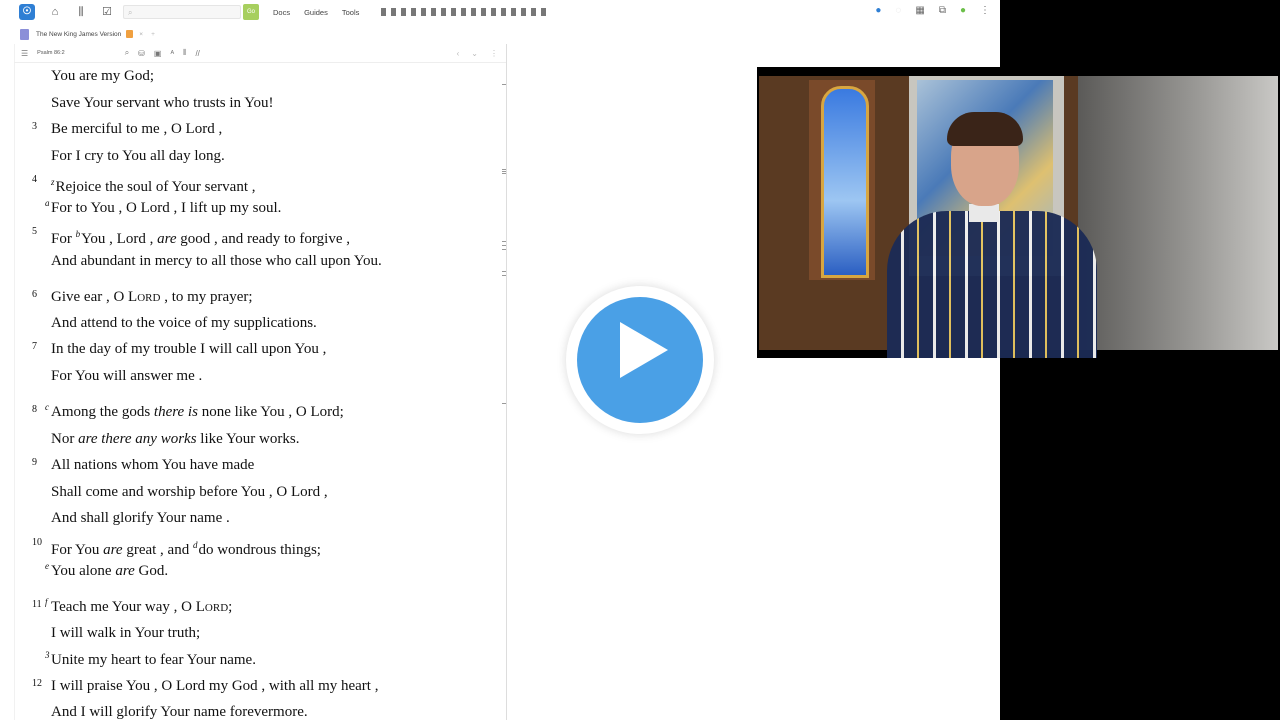  I want to click on nav-guides: Guides, so click(316, 12).